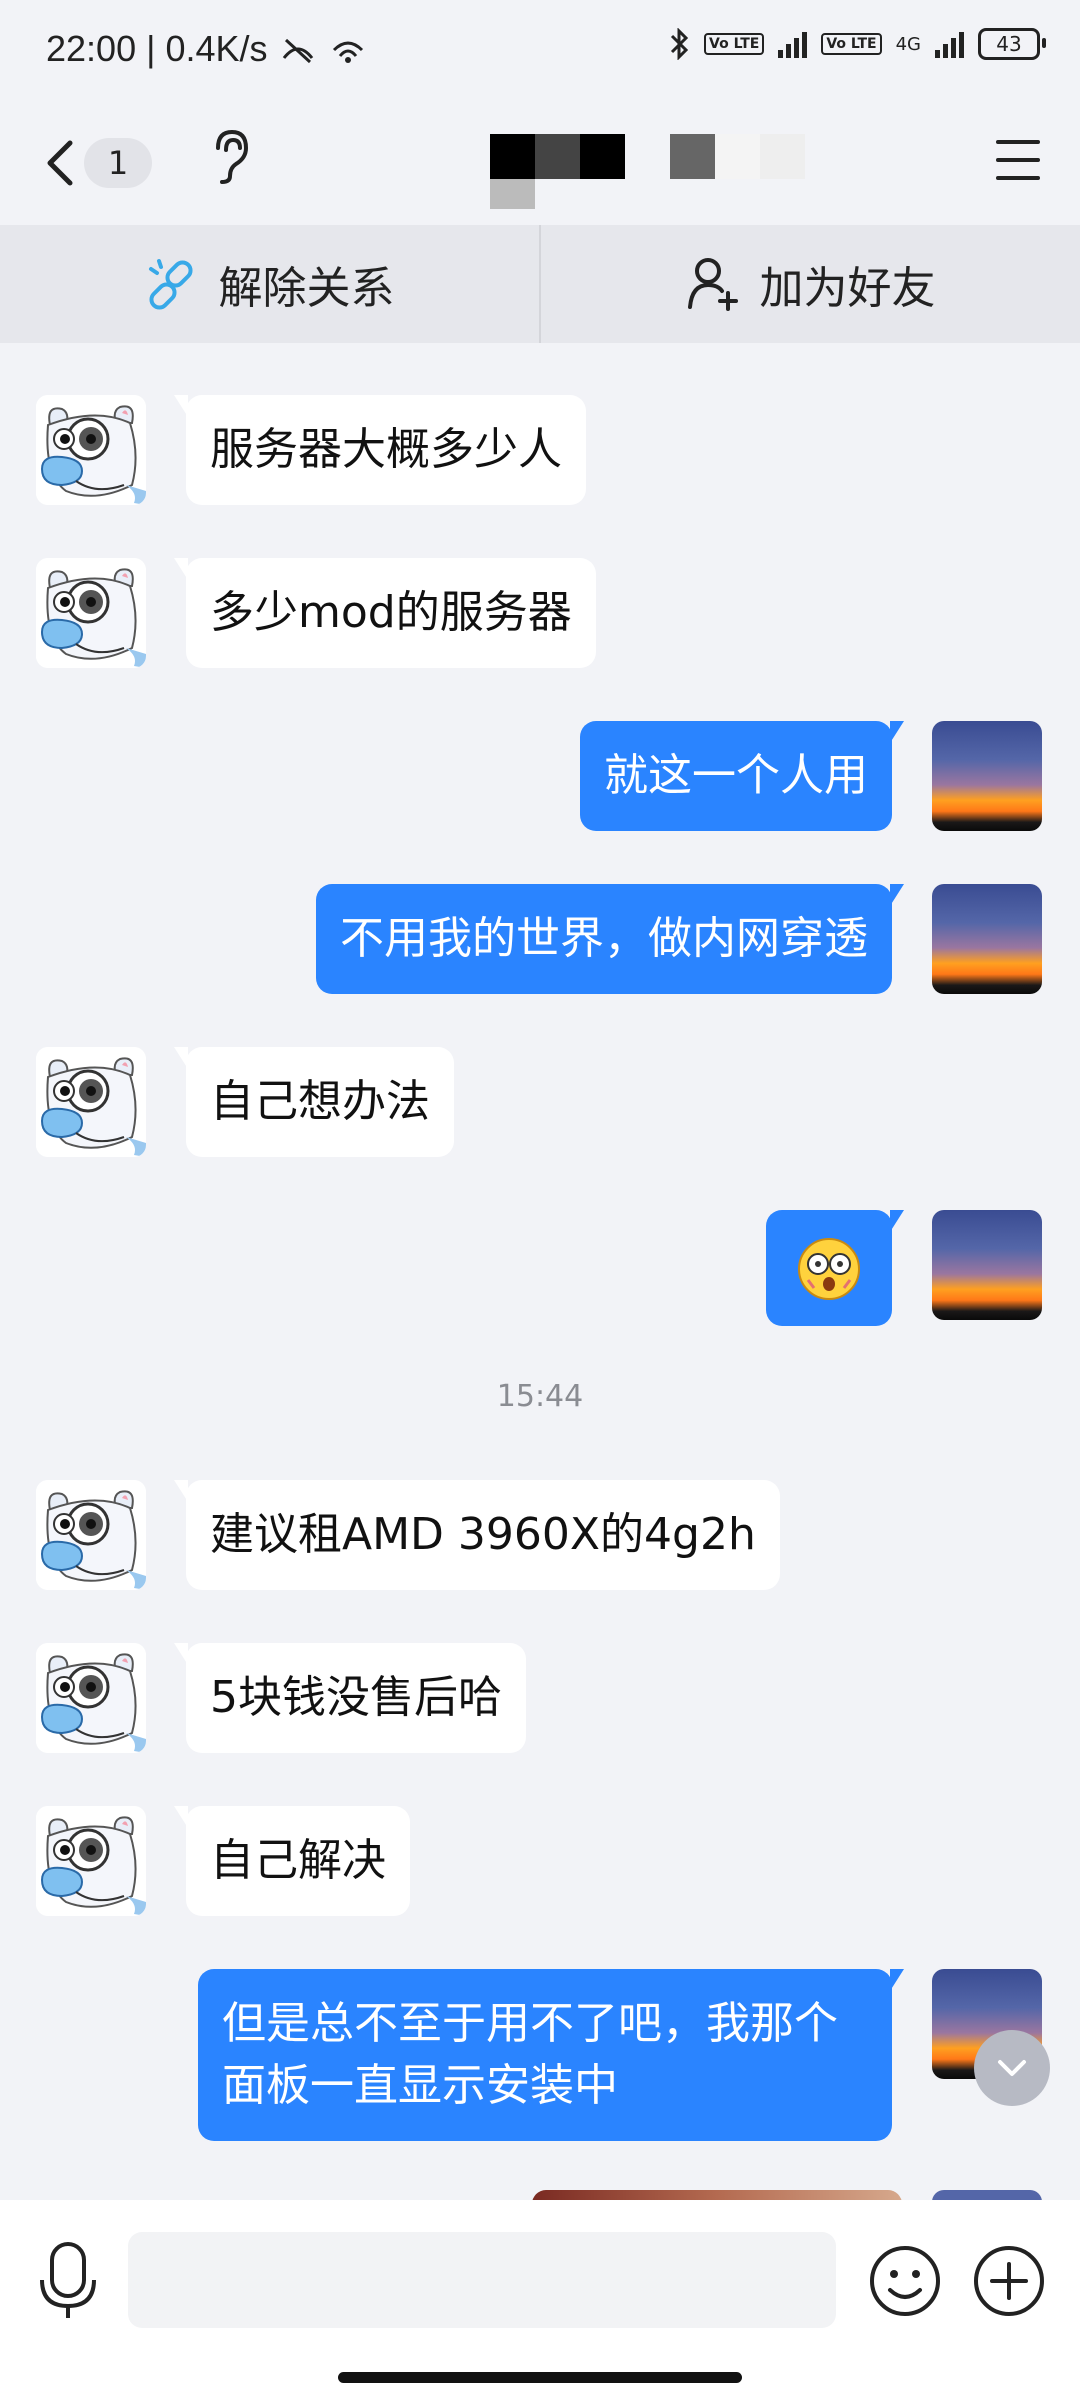 This screenshot has height=2400, width=1080. What do you see at coordinates (734, 44) in the screenshot?
I see `volte-badge-1: Vo LTE` at bounding box center [734, 44].